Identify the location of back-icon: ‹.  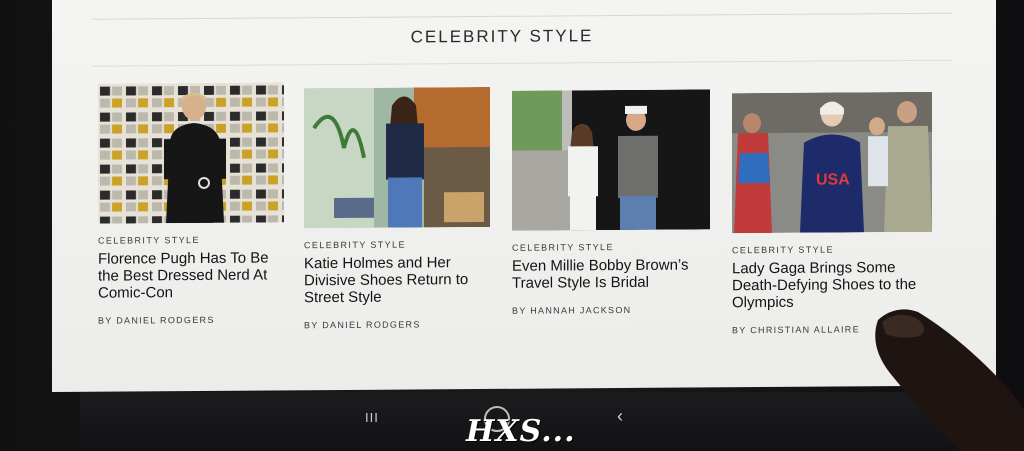
(620, 416).